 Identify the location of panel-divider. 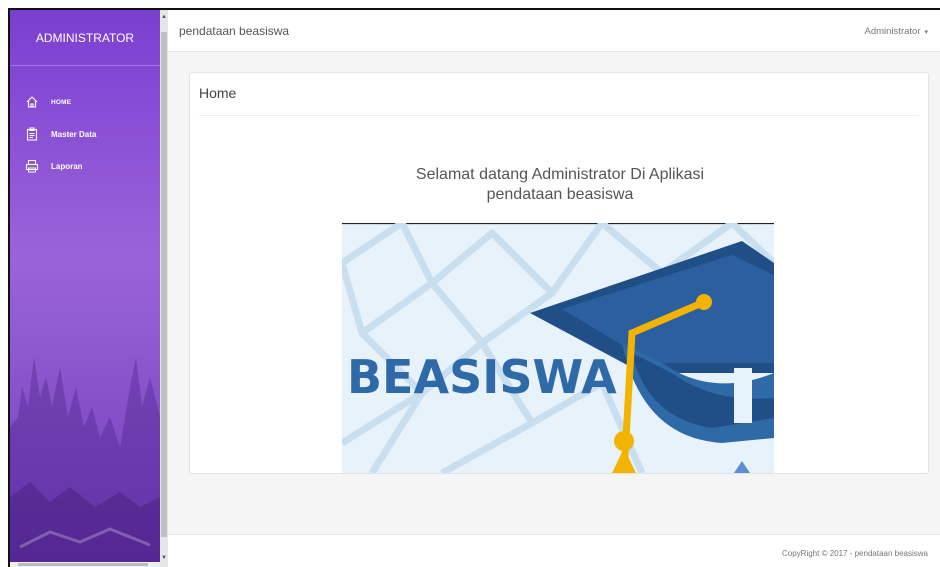
(559, 115).